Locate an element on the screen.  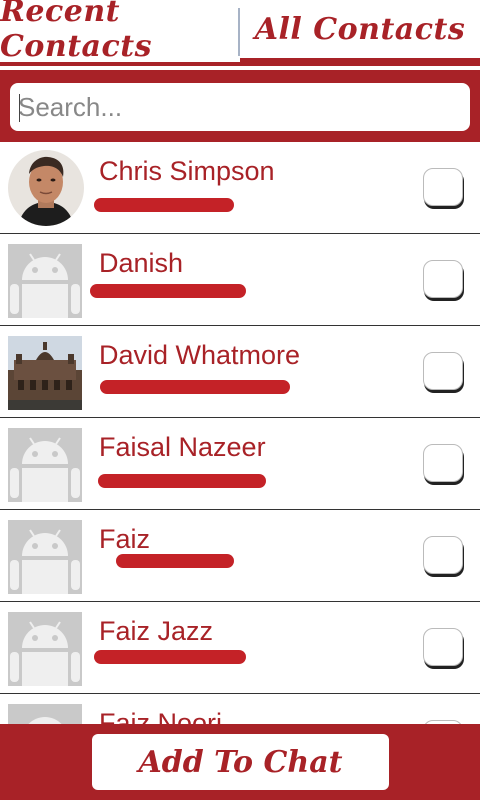
contact-name: Chris Simpson is located at coordinates (187, 171).